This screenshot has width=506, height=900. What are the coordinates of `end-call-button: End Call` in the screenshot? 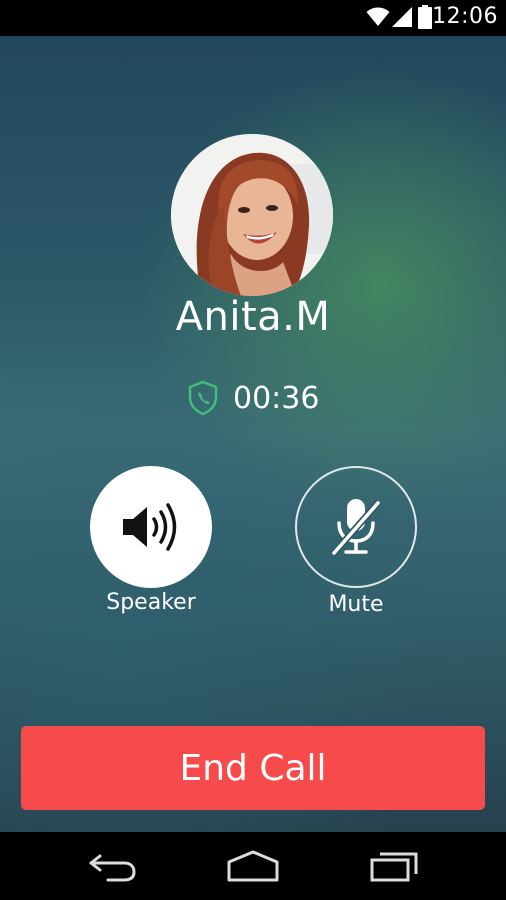 It's located at (253, 768).